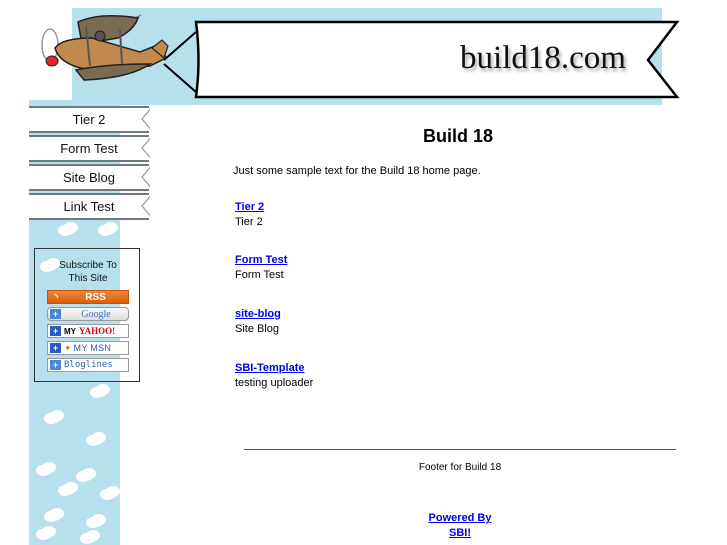 This screenshot has width=727, height=545. Describe the element at coordinates (258, 314) in the screenshot. I see `entry-link-site-blog: site-blog` at that location.